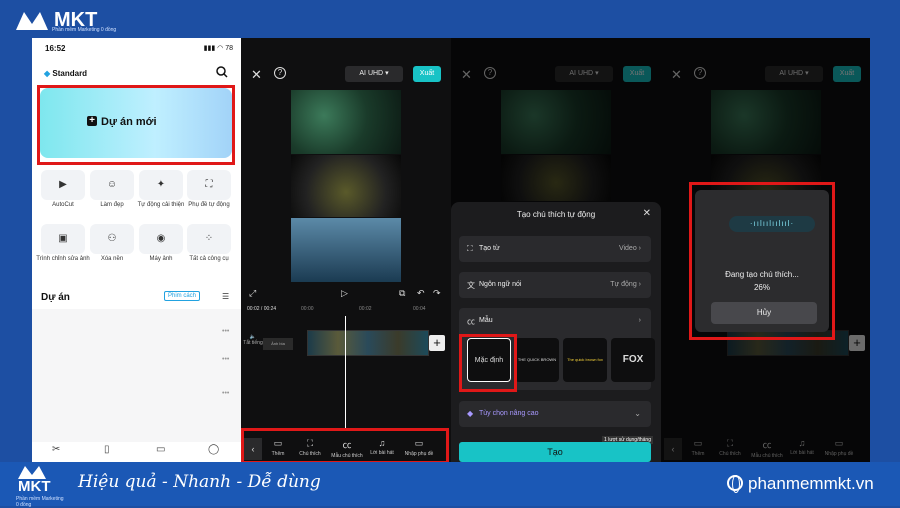  I want to click on globe-icon, so click(735, 484).